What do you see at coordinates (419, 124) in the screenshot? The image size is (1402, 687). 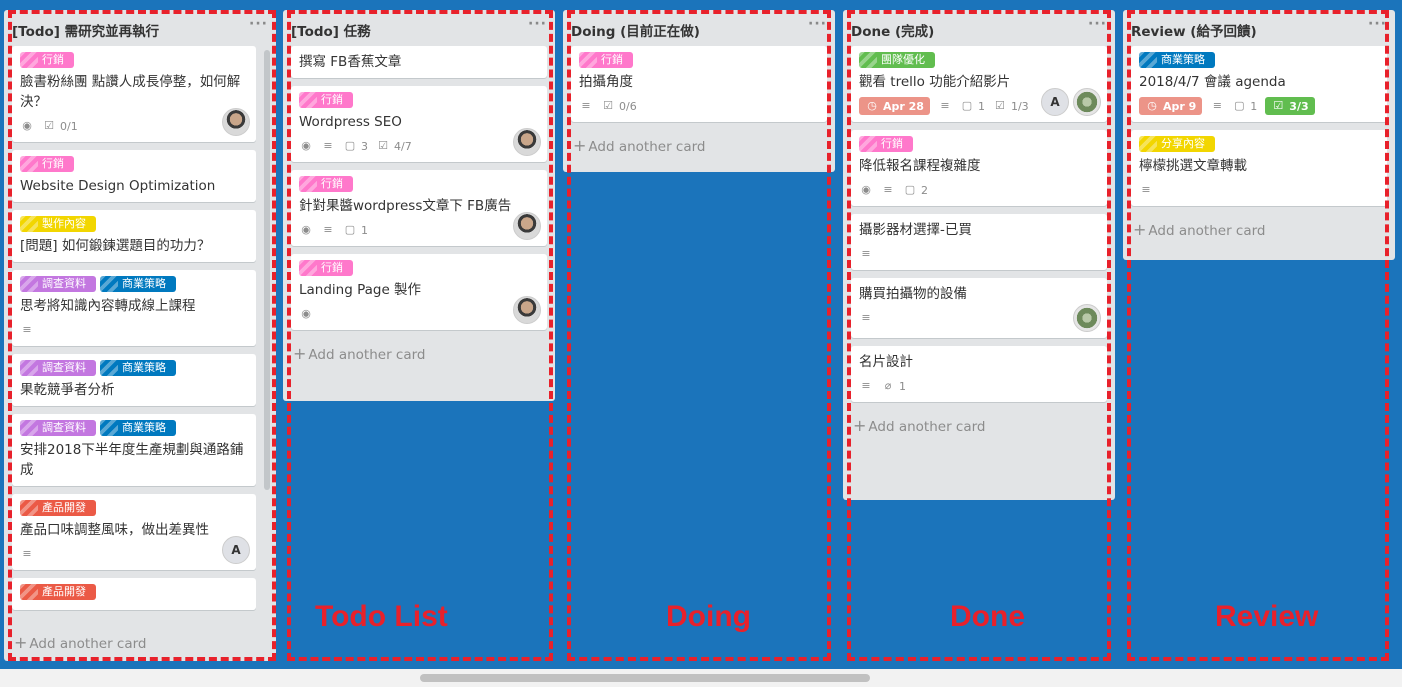 I see `card: 行銷 Wordpress SEO ◉ ≡ ▢ 3 ☑ 4/7` at bounding box center [419, 124].